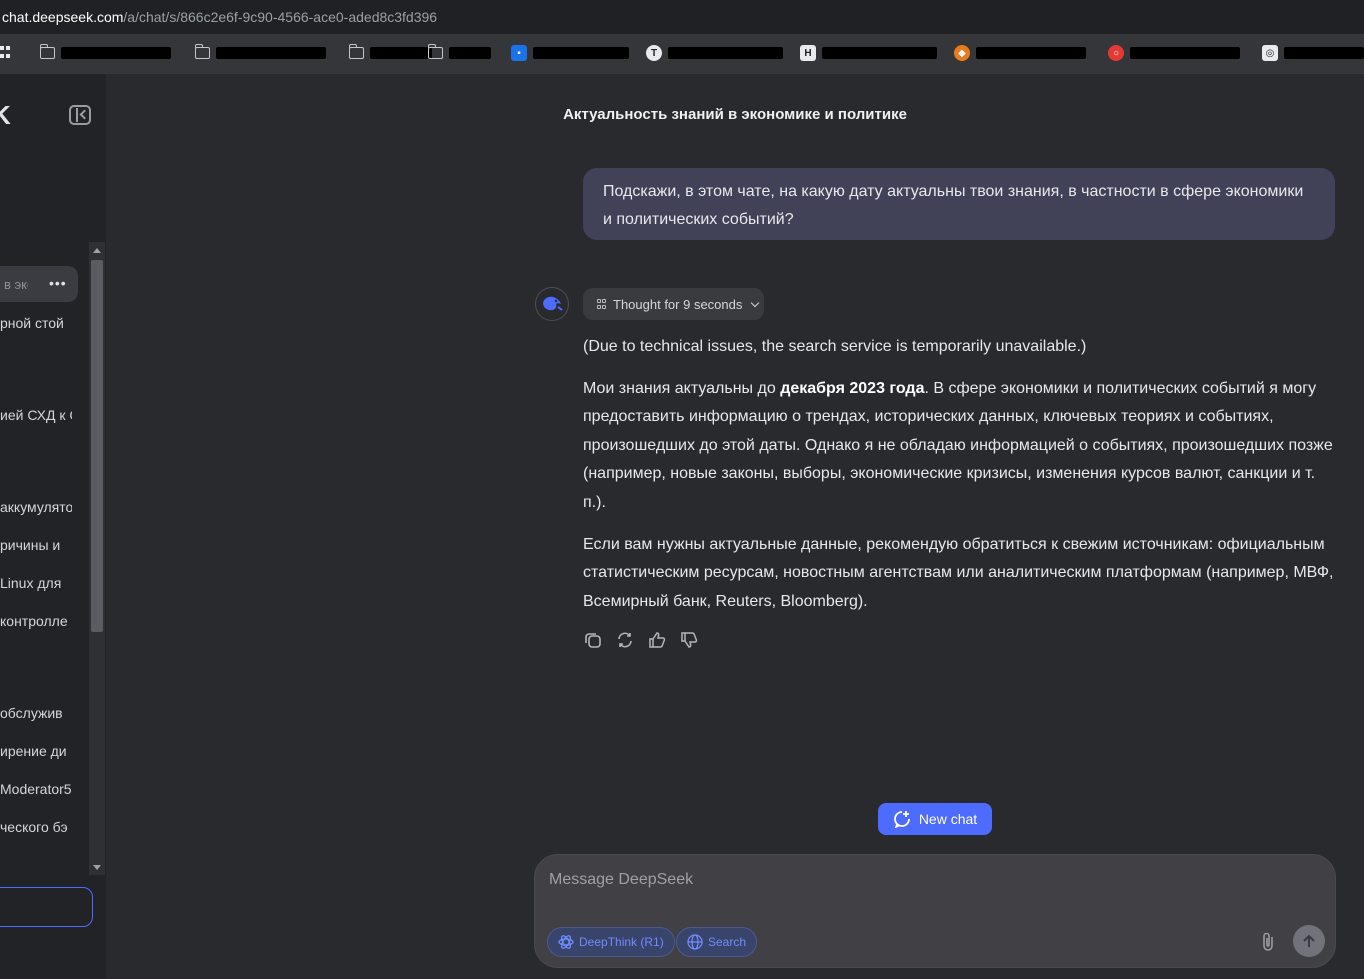 This screenshot has width=1364, height=979. I want to click on new-chat-label: New chat, so click(948, 819).